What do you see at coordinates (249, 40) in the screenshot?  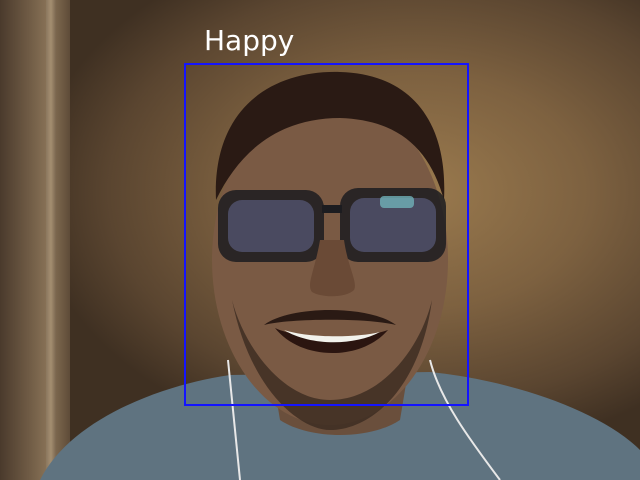 I see `emotion-label: Happy` at bounding box center [249, 40].